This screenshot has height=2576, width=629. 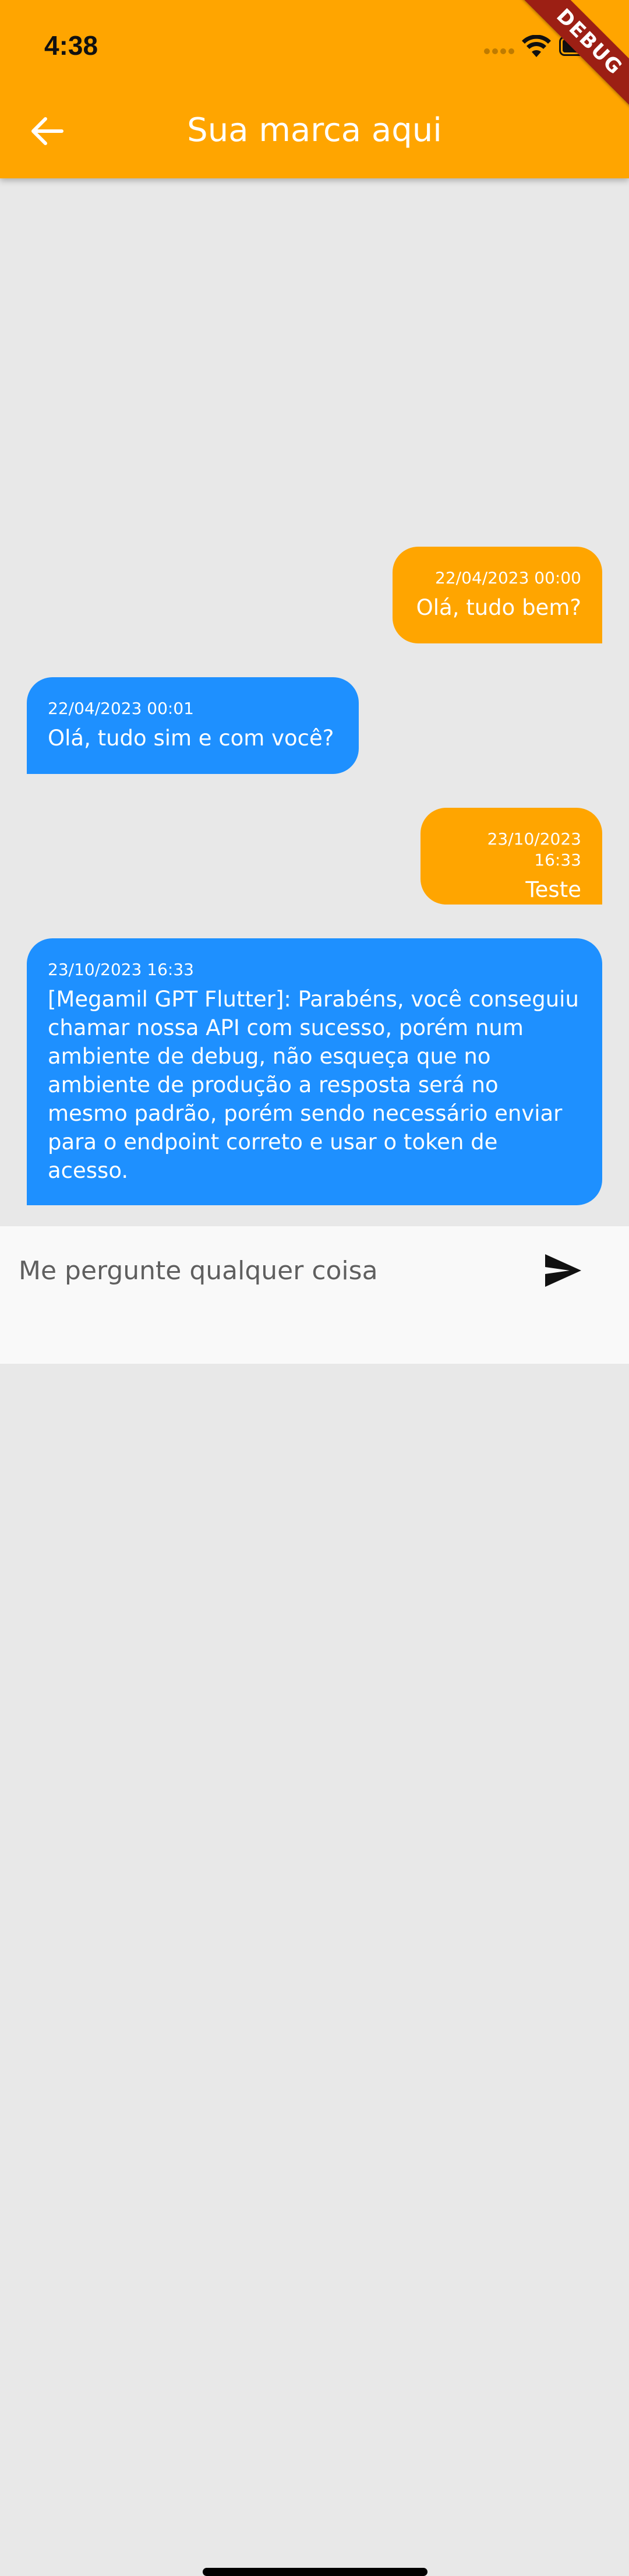 What do you see at coordinates (553, 889) in the screenshot?
I see `message-text: Teste` at bounding box center [553, 889].